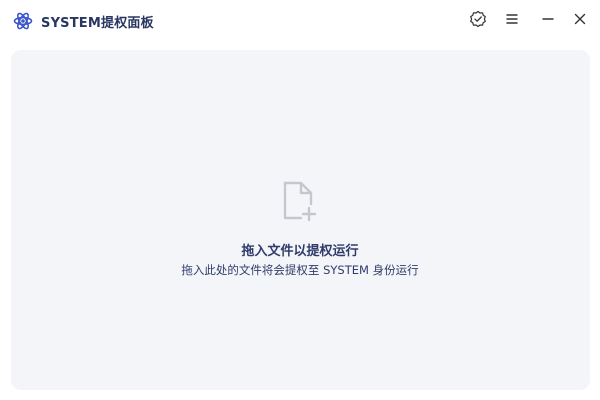 The height and width of the screenshot is (400, 600). What do you see at coordinates (300, 270) in the screenshot?
I see `drop-zone-subtitle: 拖入此处的文件将会提权至 SYSTEM 身份运行` at bounding box center [300, 270].